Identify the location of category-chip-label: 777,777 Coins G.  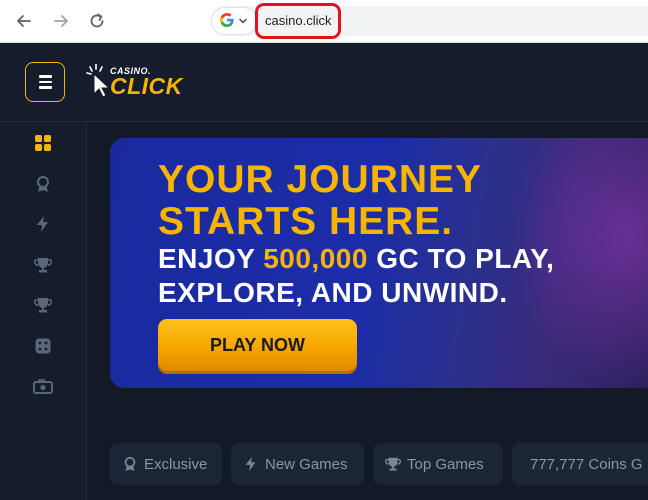
(586, 464).